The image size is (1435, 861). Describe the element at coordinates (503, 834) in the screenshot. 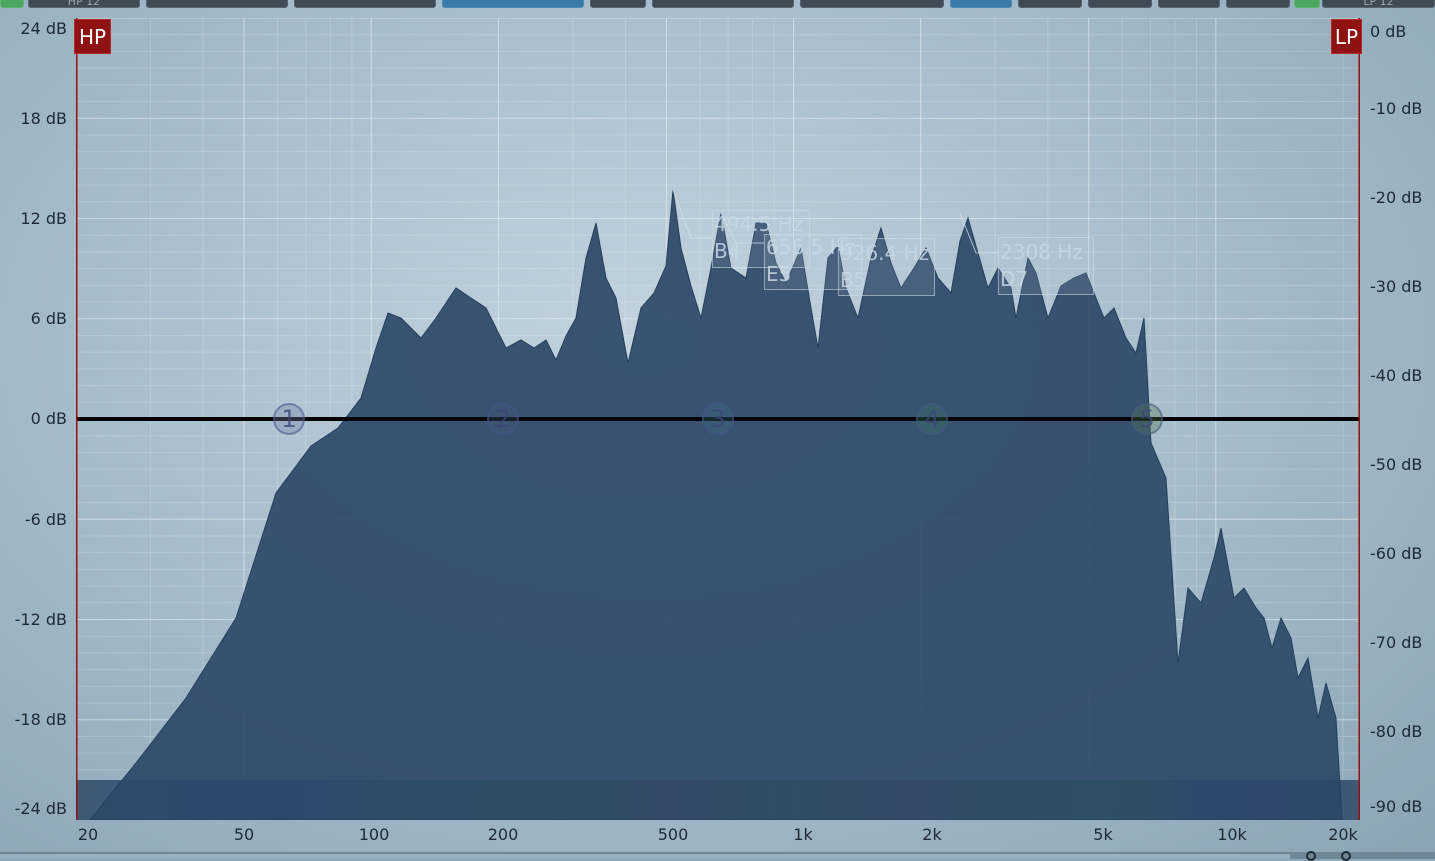

I see `x-axis-tick: 200` at that location.